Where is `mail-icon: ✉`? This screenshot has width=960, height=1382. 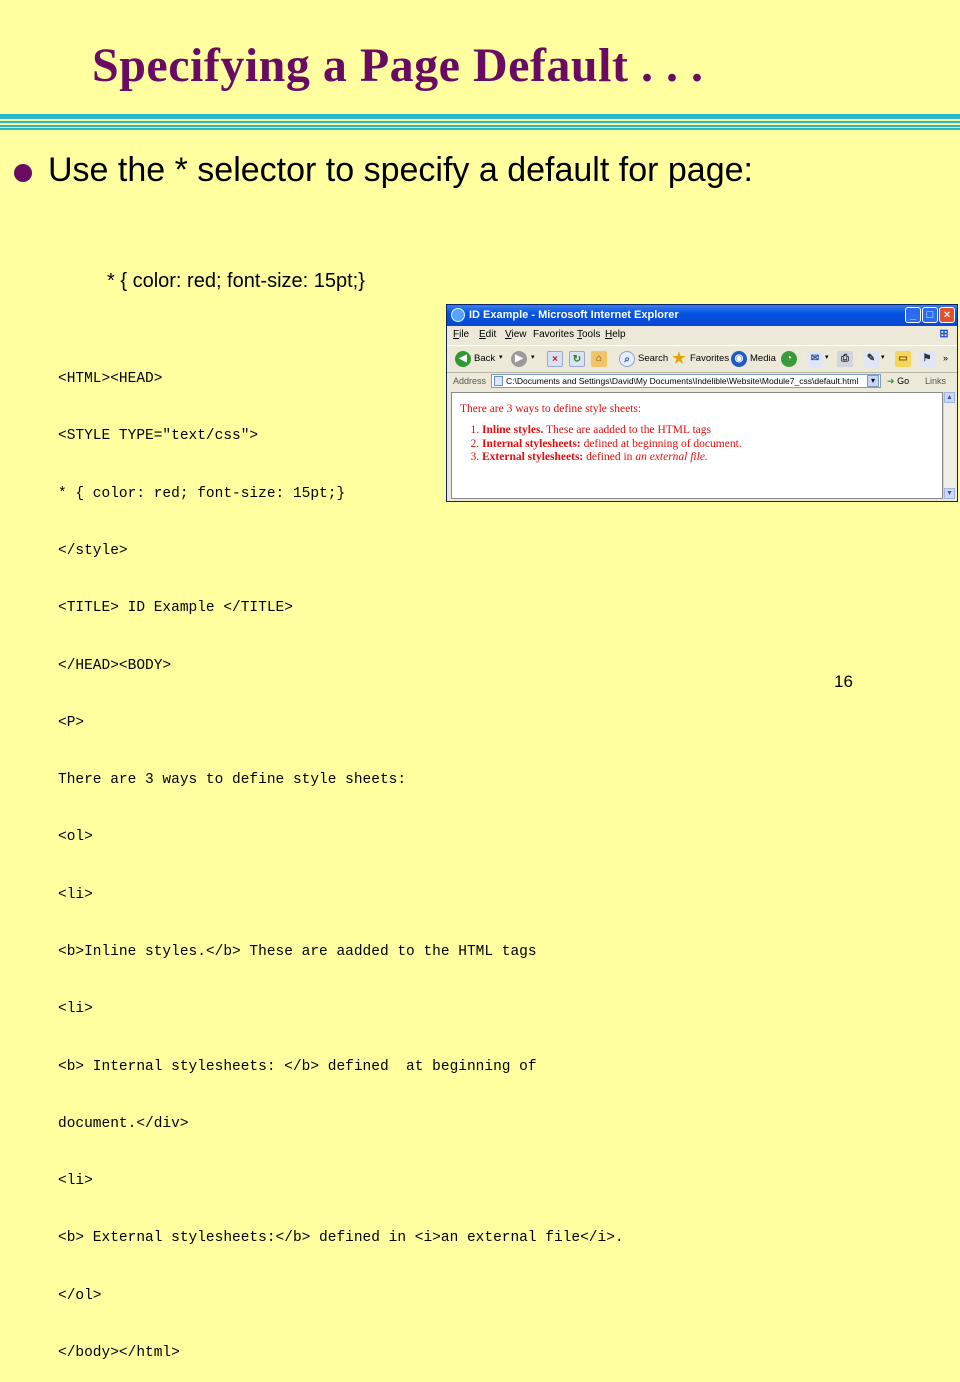 mail-icon: ✉ is located at coordinates (815, 359).